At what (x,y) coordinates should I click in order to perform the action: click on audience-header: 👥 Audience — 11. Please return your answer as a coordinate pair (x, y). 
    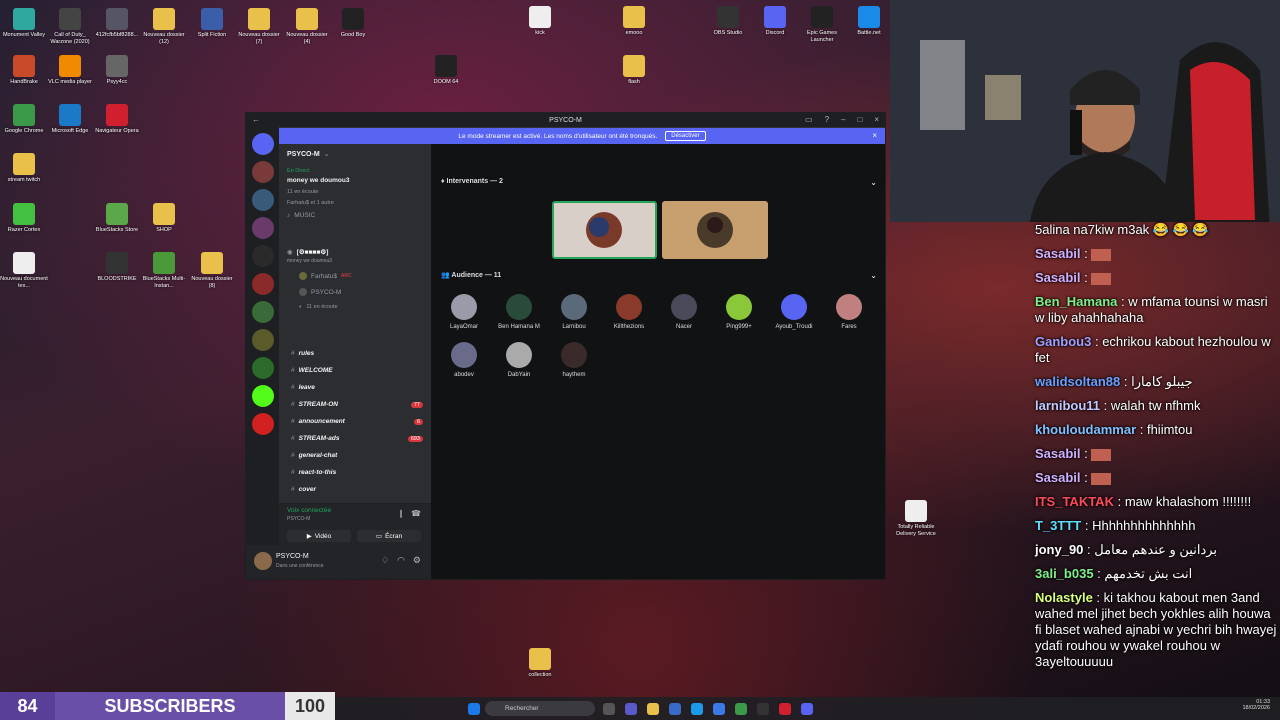
    Looking at the image, I should click on (471, 275).